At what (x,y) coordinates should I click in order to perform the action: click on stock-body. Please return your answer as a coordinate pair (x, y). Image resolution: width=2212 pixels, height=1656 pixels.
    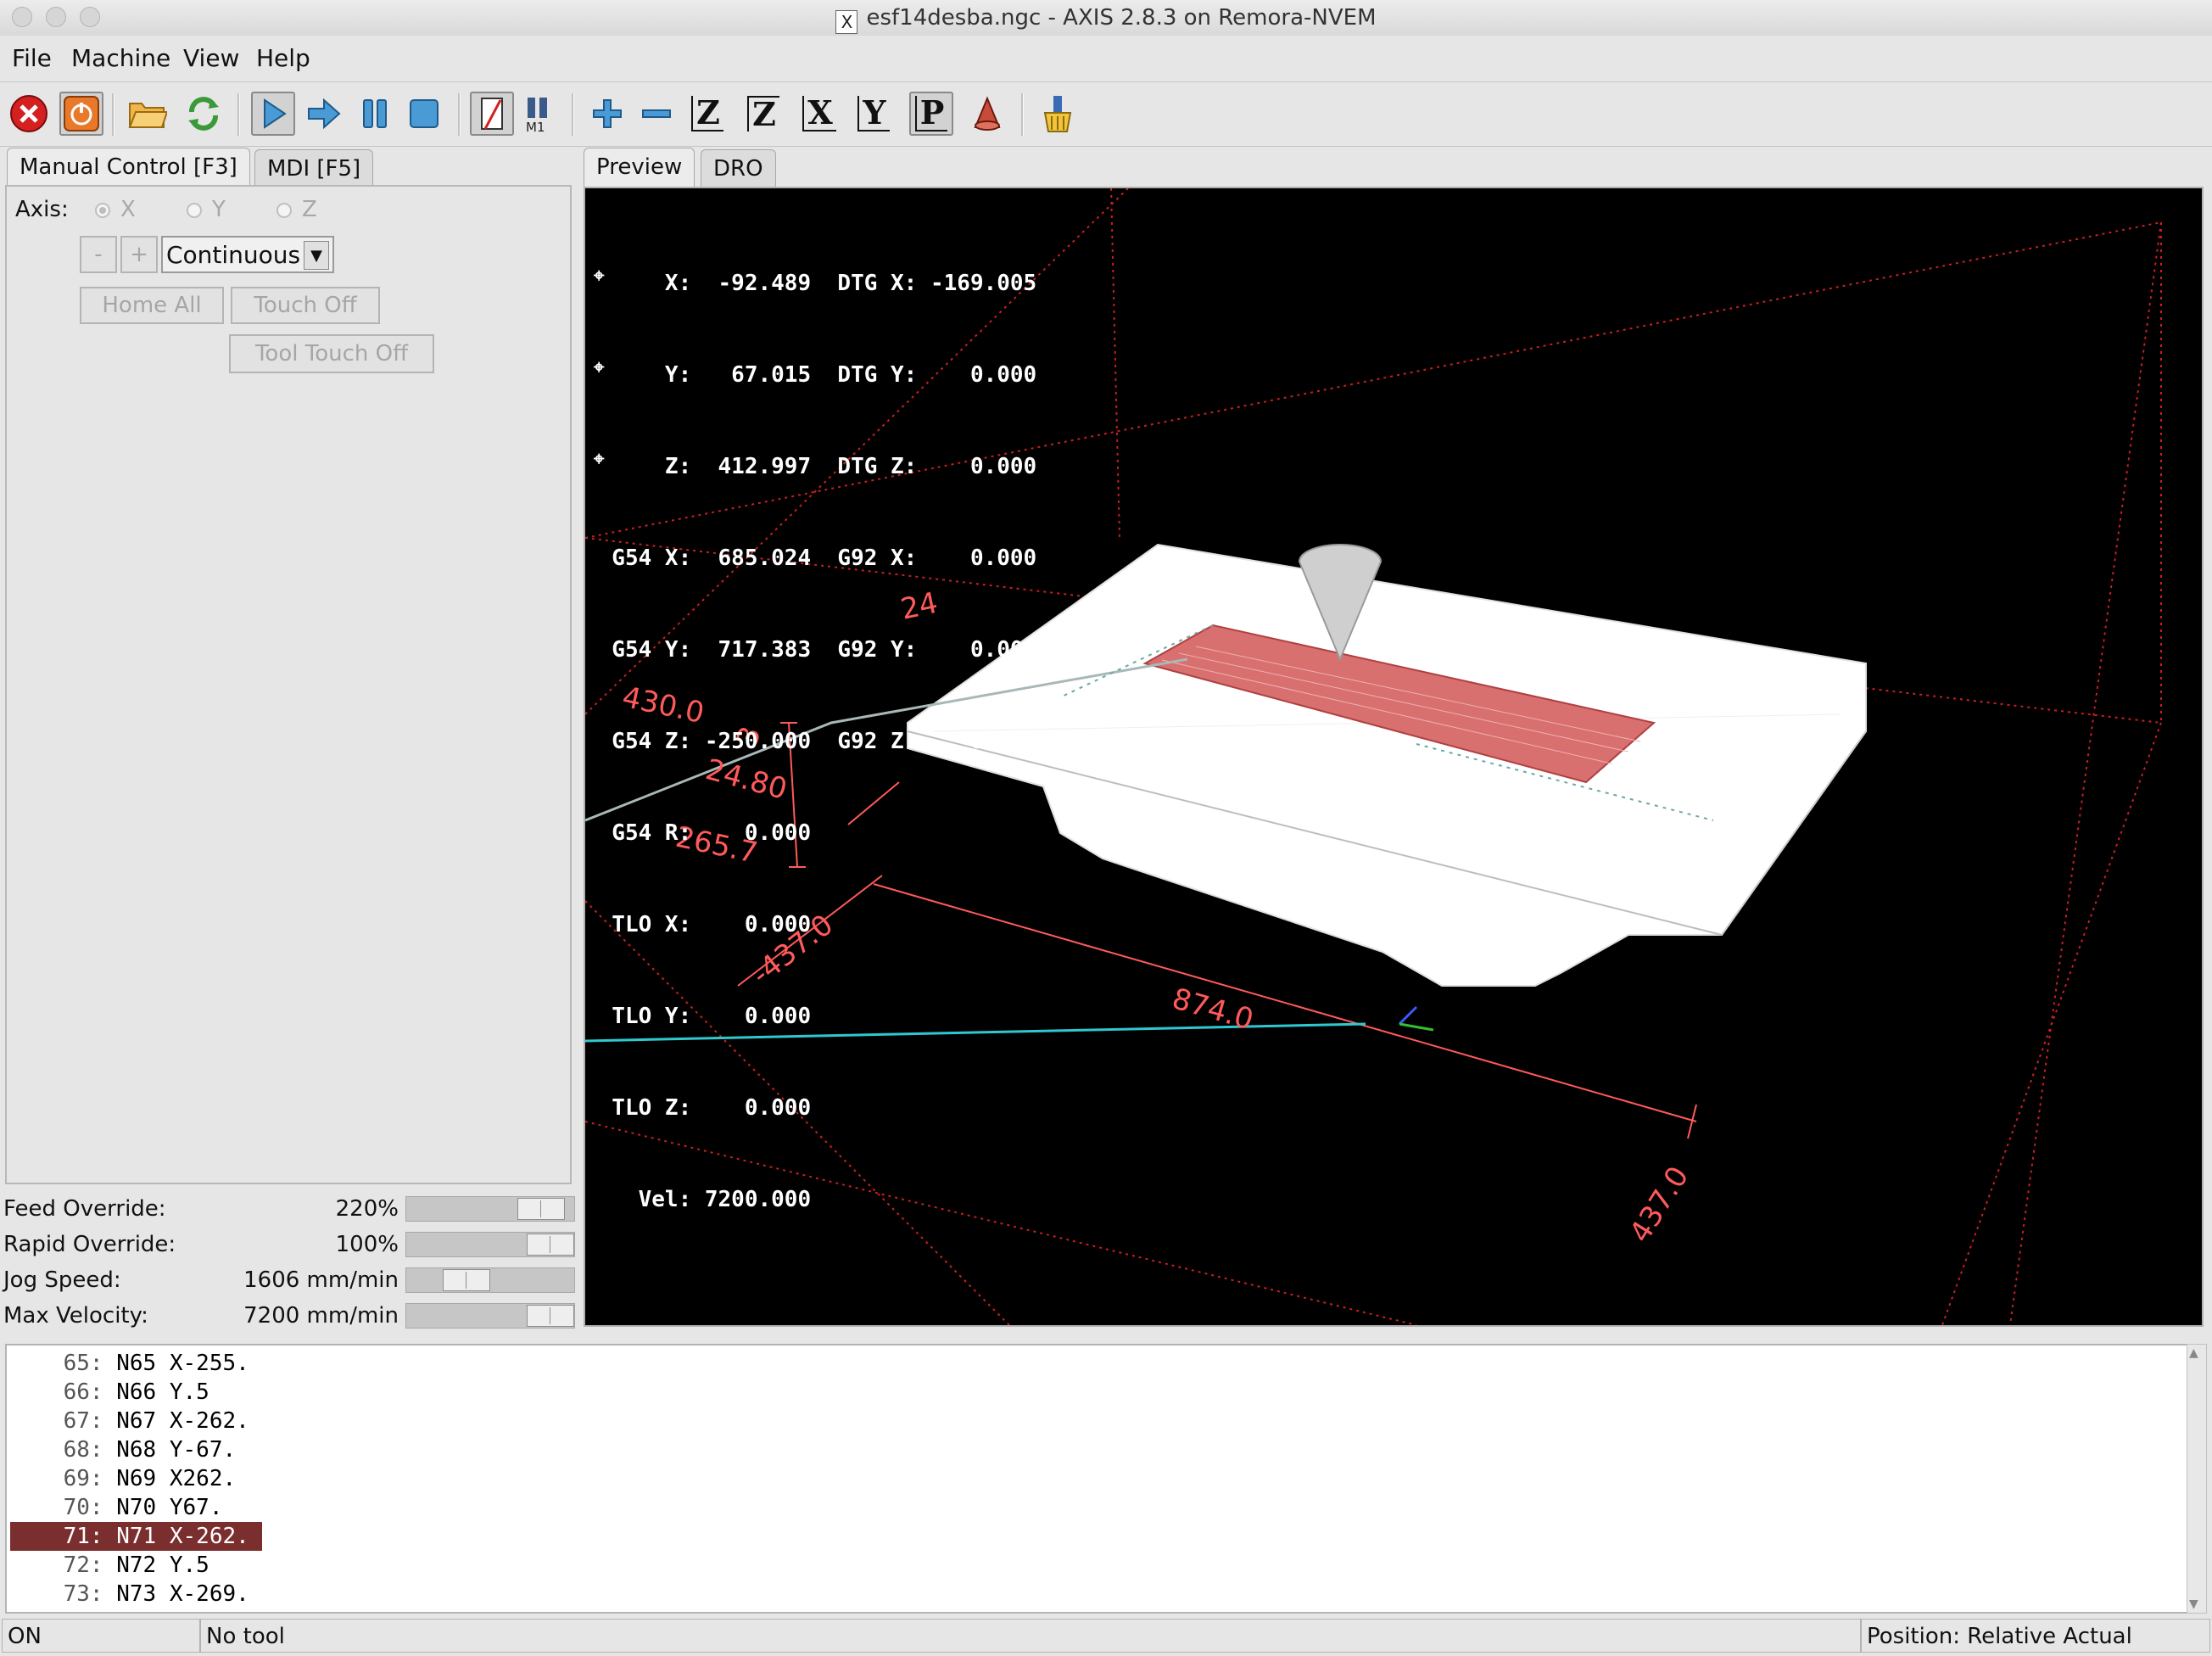
    Looking at the image, I should click on (1387, 765).